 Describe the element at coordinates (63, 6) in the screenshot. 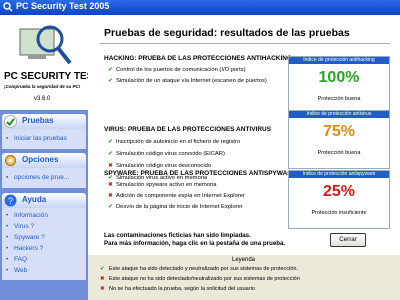

I see `window-title: PC Security Test 2005` at that location.